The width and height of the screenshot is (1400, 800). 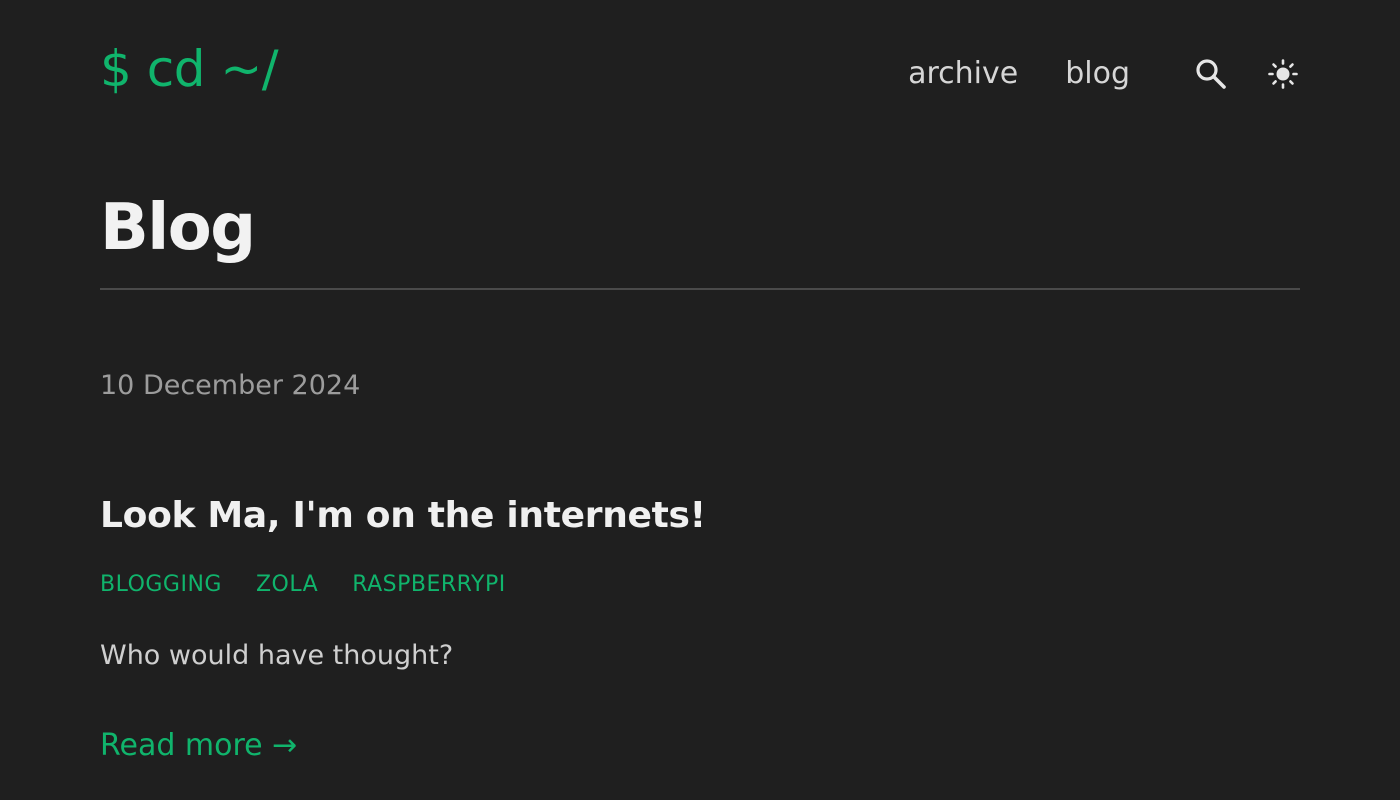 I want to click on tag-link-blogging: BLOGGING, so click(x=161, y=585).